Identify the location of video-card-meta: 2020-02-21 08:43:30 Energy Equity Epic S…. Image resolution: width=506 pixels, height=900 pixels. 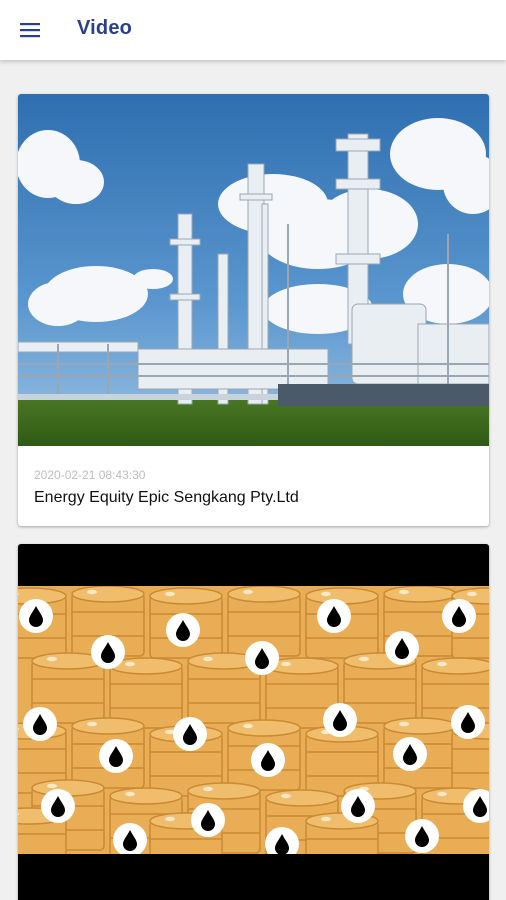
(253, 488).